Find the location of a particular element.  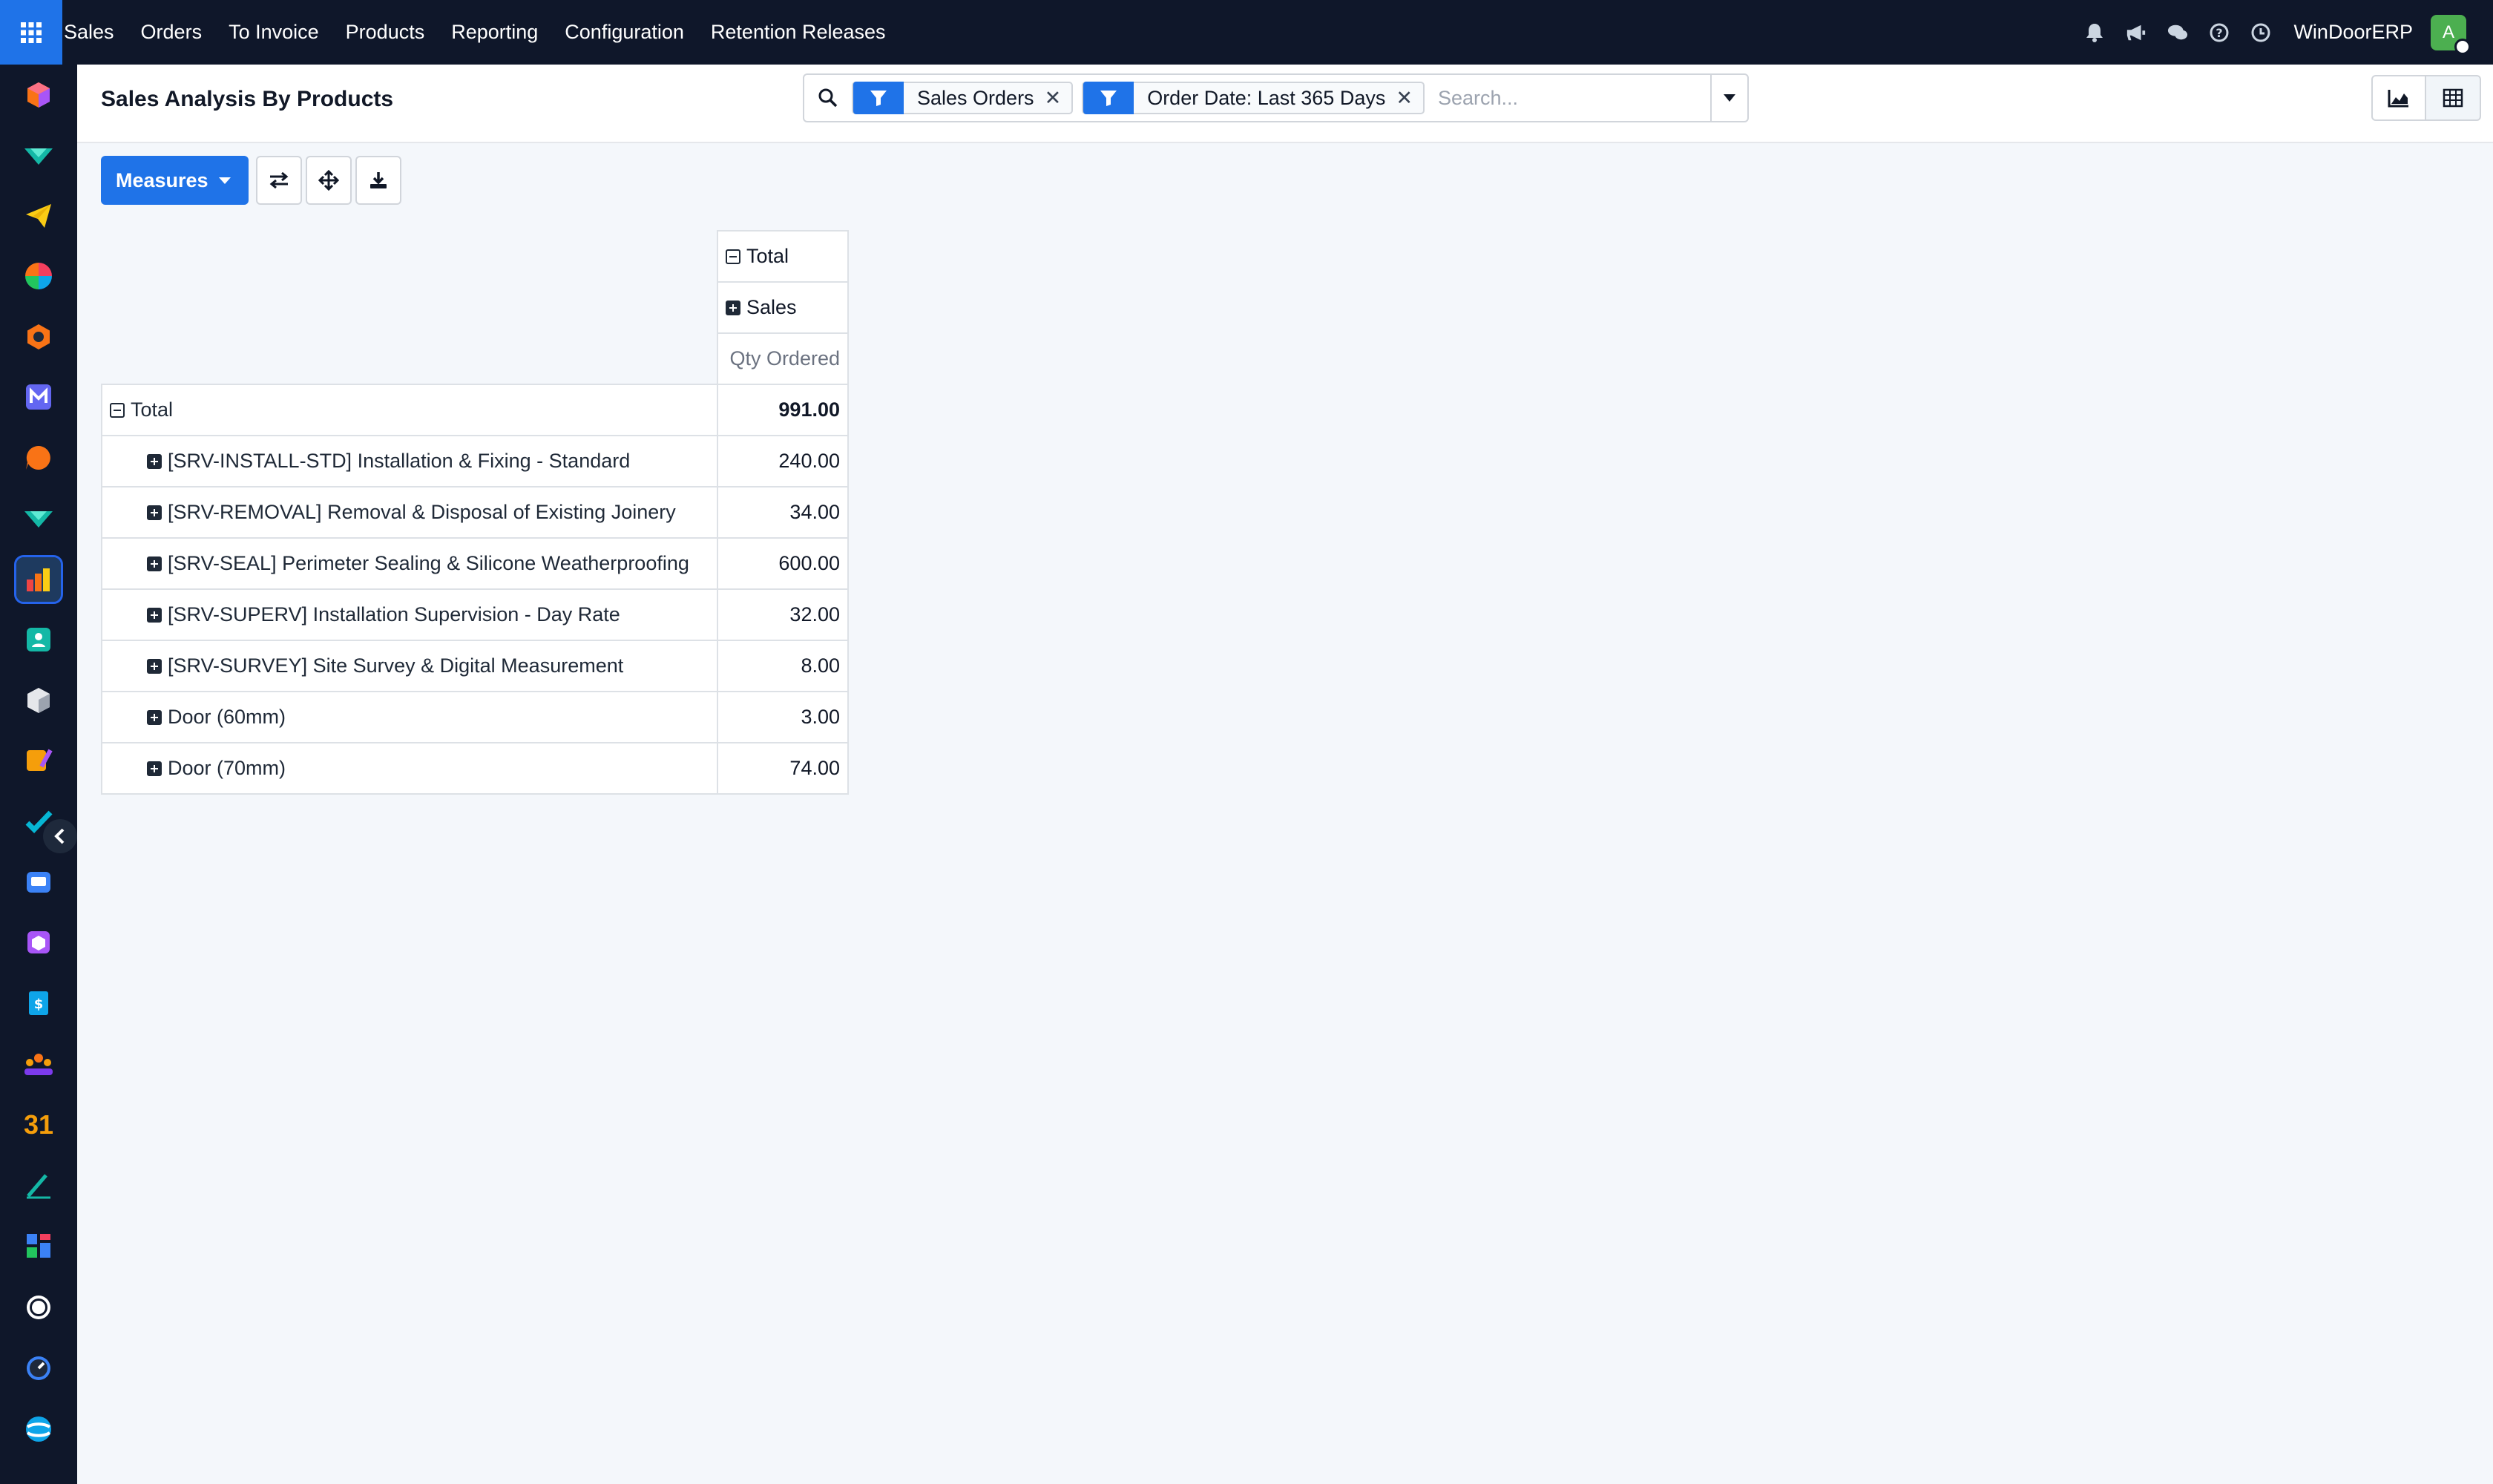

clock-app-icon is located at coordinates (38, 1368).